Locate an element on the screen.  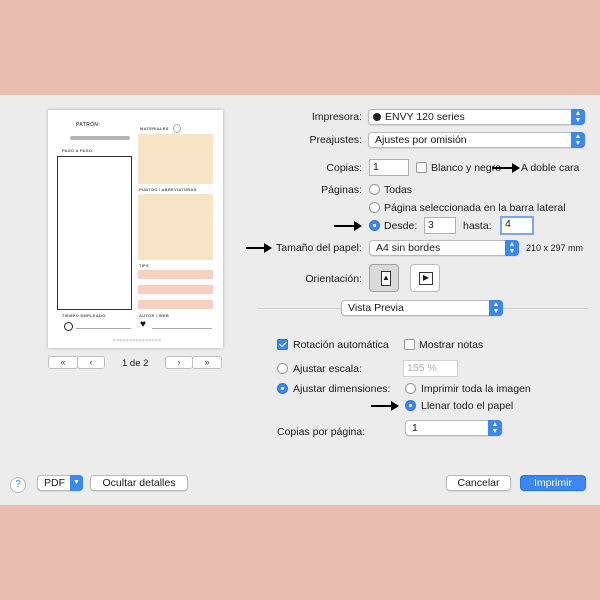
copies-label: Copias: is located at coordinates (344, 168).